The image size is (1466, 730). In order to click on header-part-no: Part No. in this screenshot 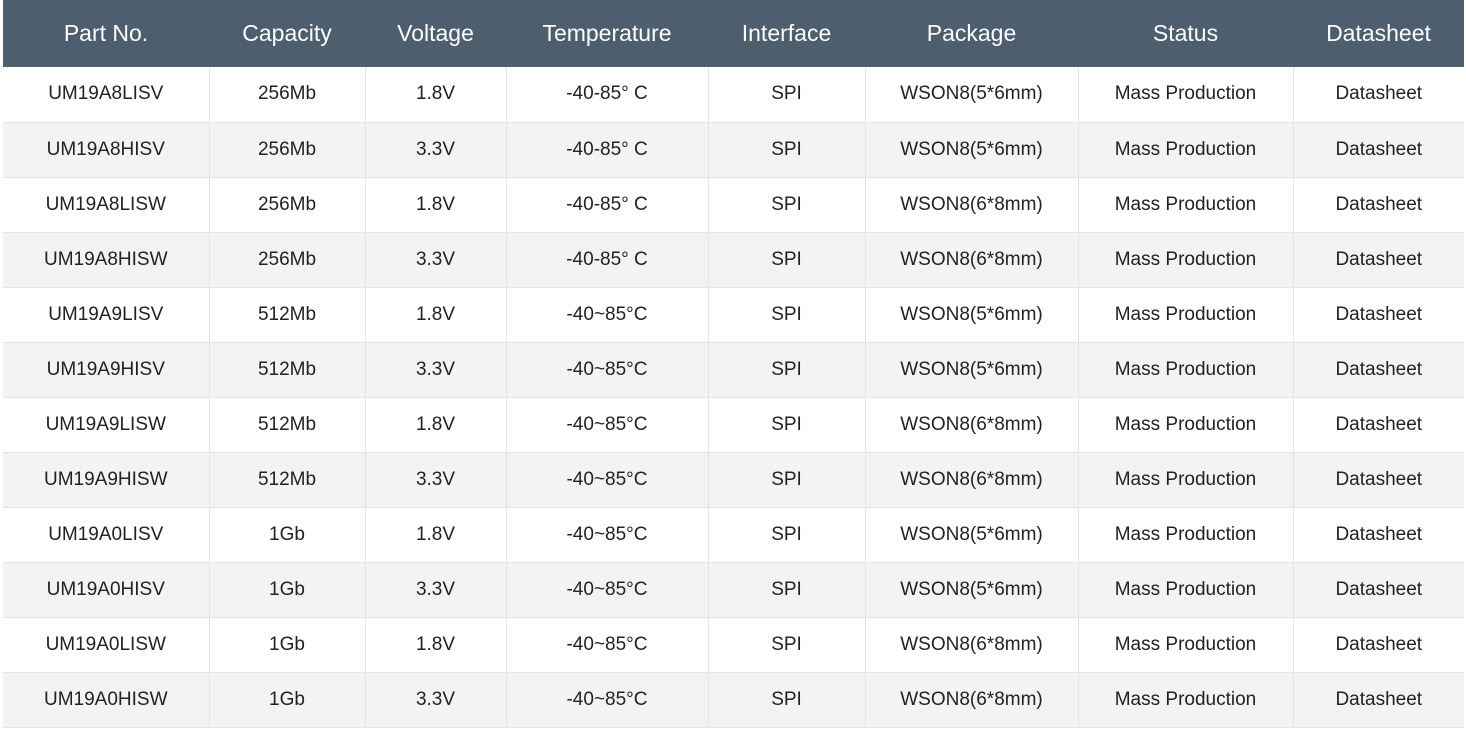, I will do `click(106, 33)`.